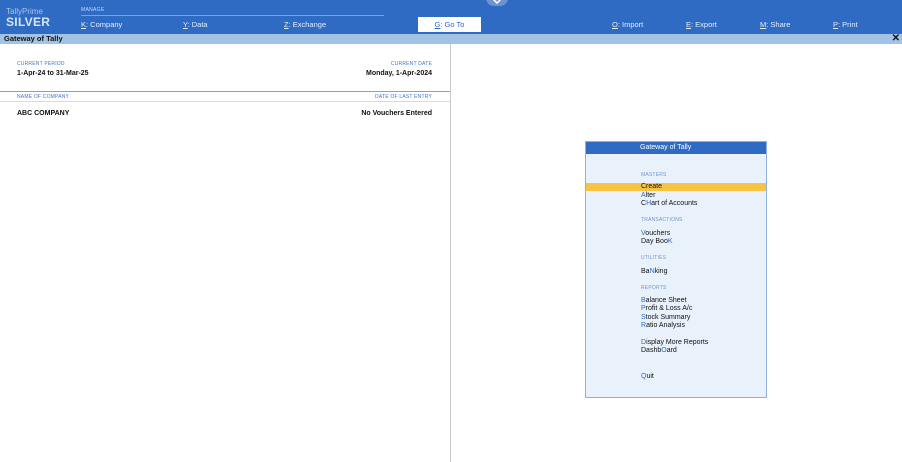 This screenshot has width=902, height=462. Describe the element at coordinates (449, 24) in the screenshot. I see `menu-goto: G: Go To` at that location.